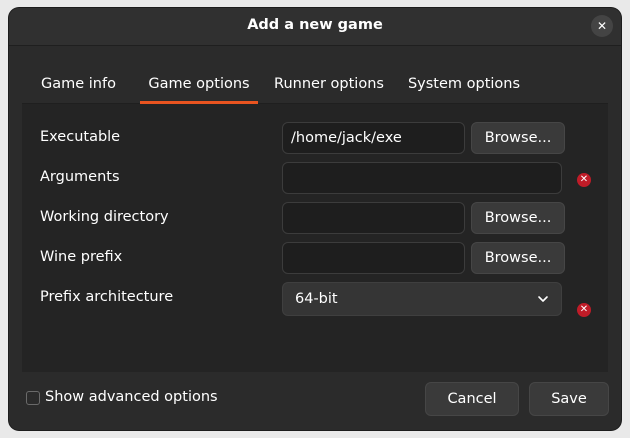 This screenshot has width=630, height=438. I want to click on prefix-architecture-select: 64-bit, so click(422, 299).